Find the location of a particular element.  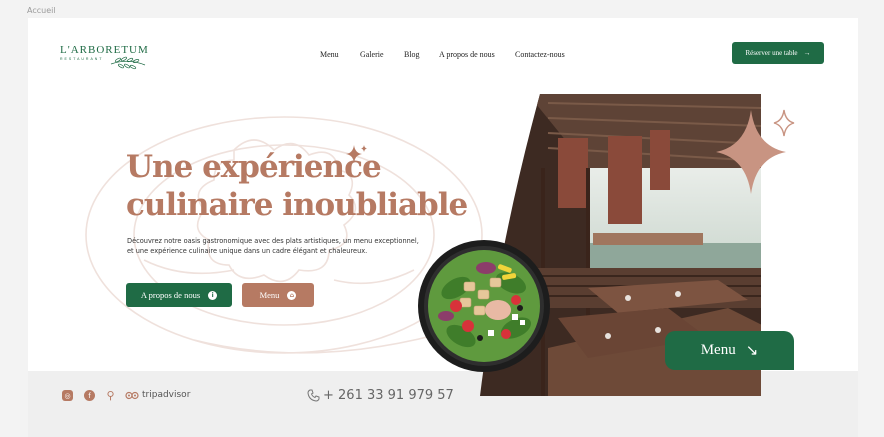

menu-tab-button: Menu ↘ is located at coordinates (729, 350).